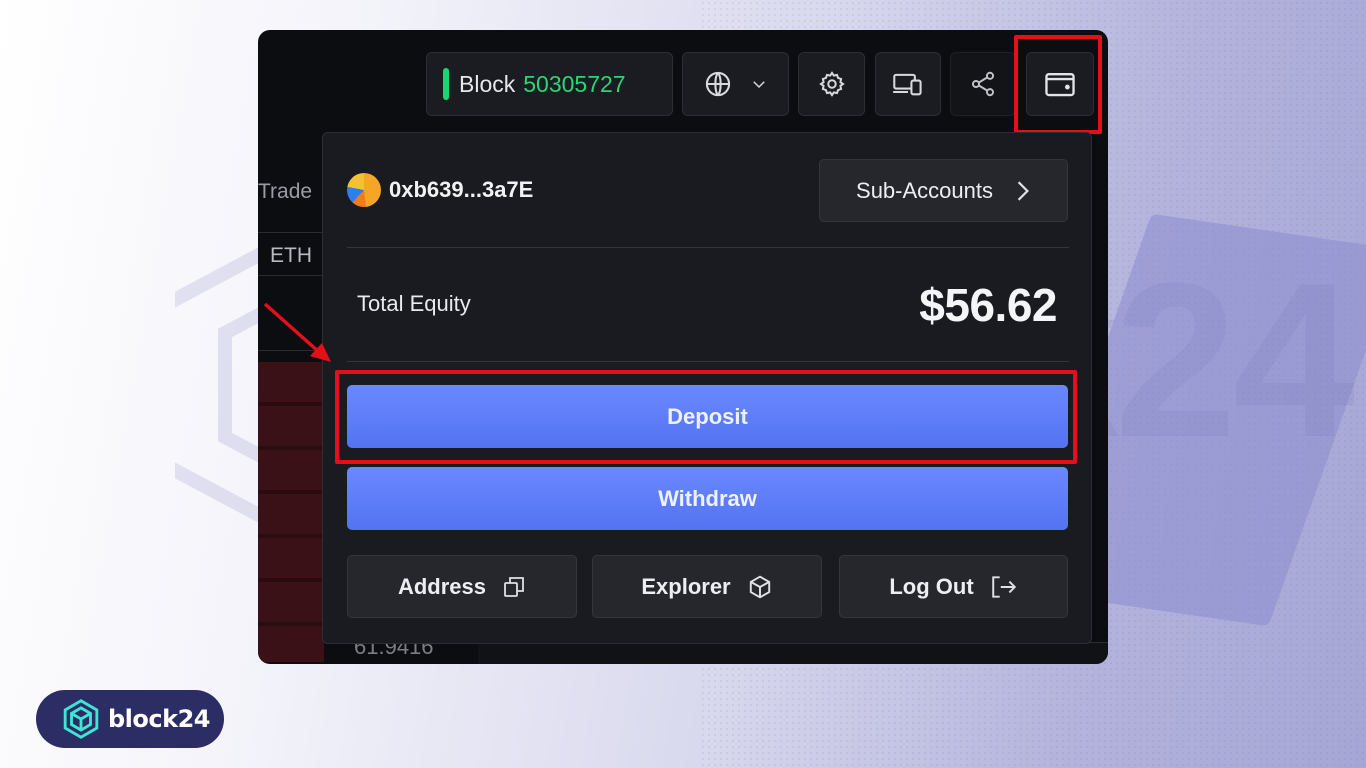 Image resolution: width=1366 pixels, height=768 pixels. I want to click on total-equity-label: Total Equity, so click(414, 303).